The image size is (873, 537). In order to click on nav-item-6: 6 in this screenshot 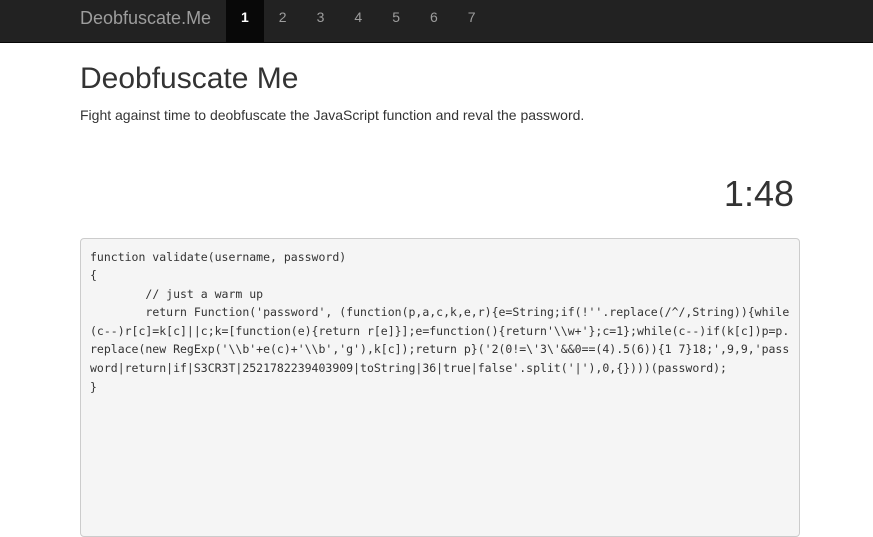, I will do `click(434, 21)`.